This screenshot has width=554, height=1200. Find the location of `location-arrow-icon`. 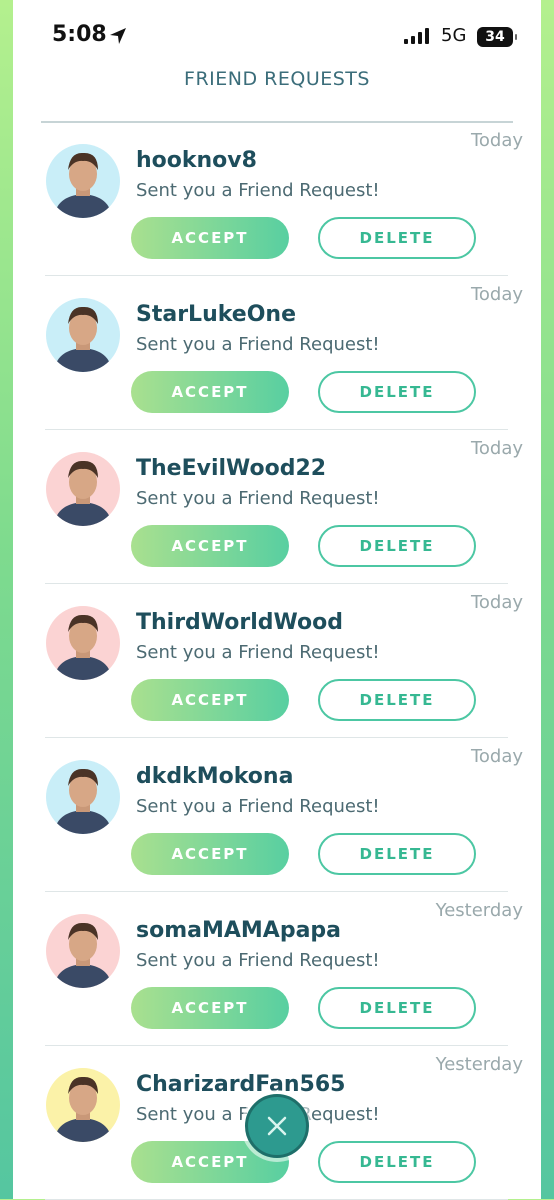

location-arrow-icon is located at coordinates (118, 36).